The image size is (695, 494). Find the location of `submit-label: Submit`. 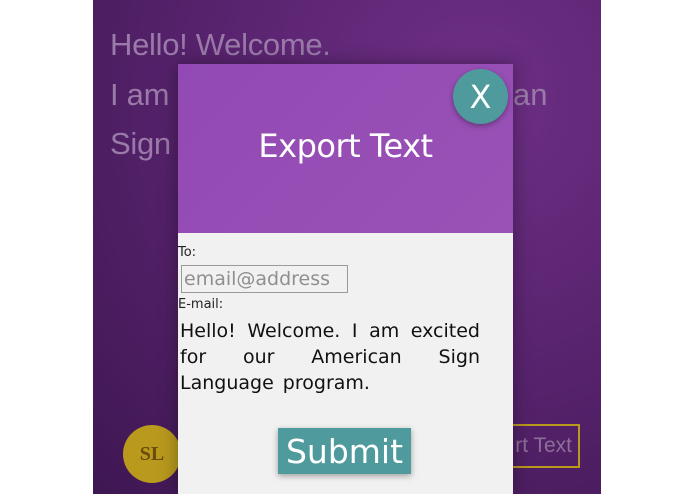

submit-label: Submit is located at coordinates (344, 451).